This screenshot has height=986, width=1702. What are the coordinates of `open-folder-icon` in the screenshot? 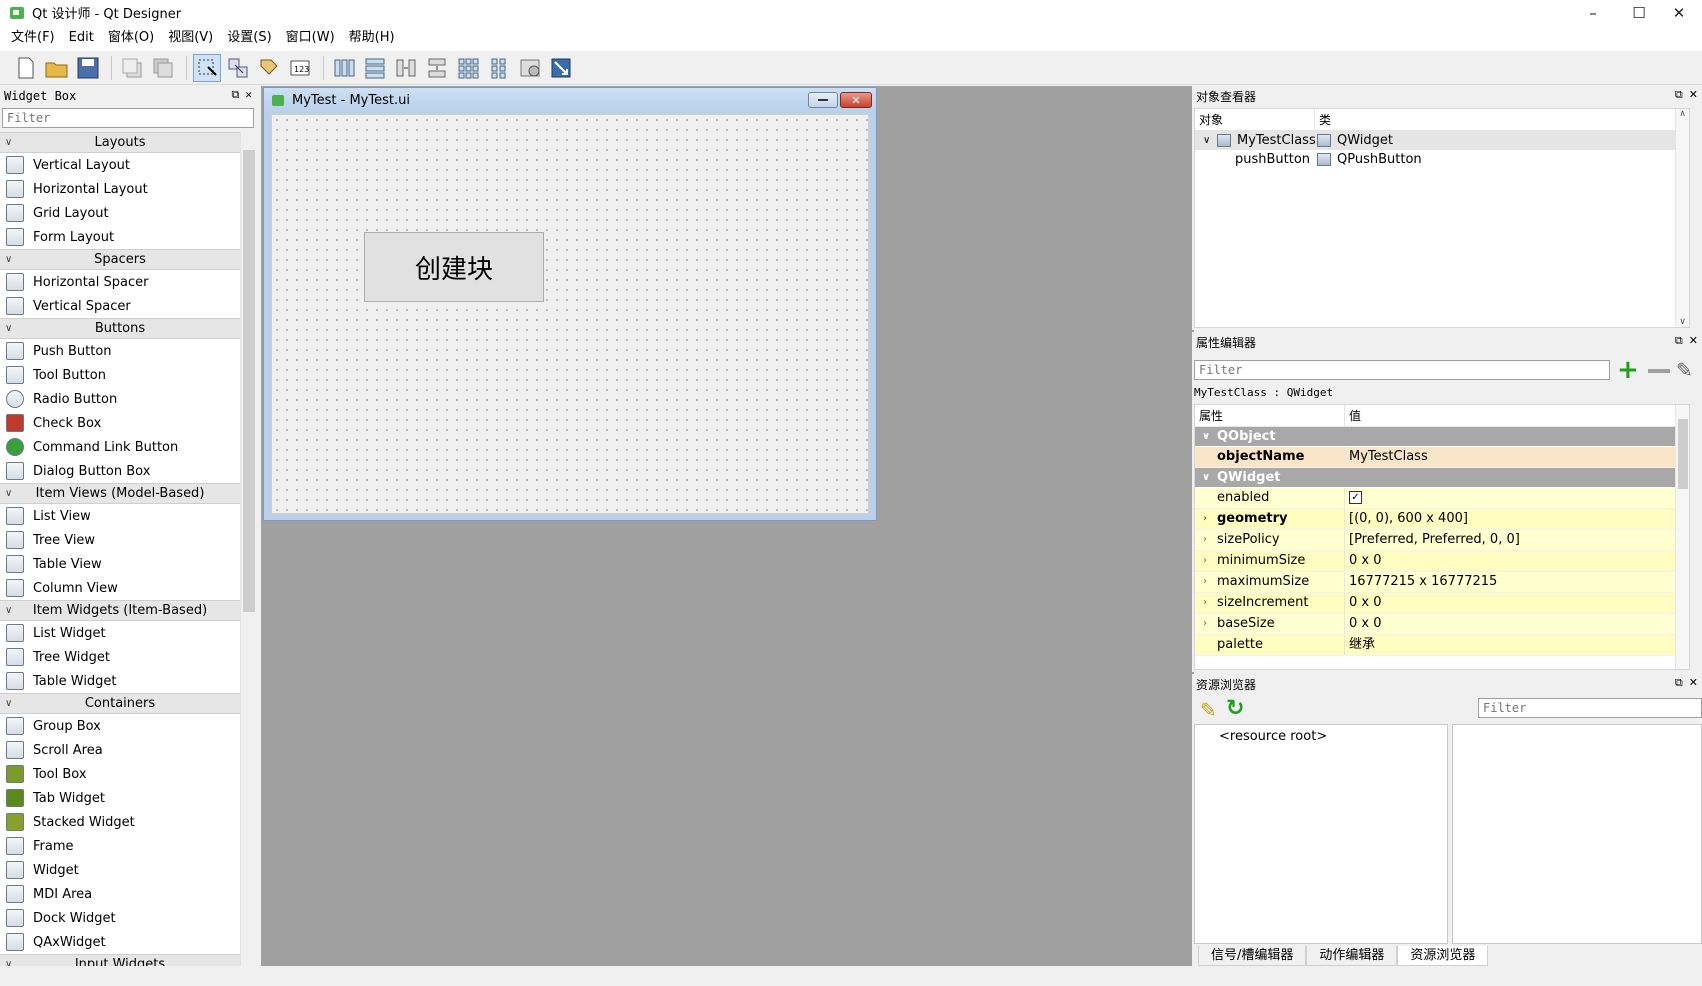 It's located at (57, 68).